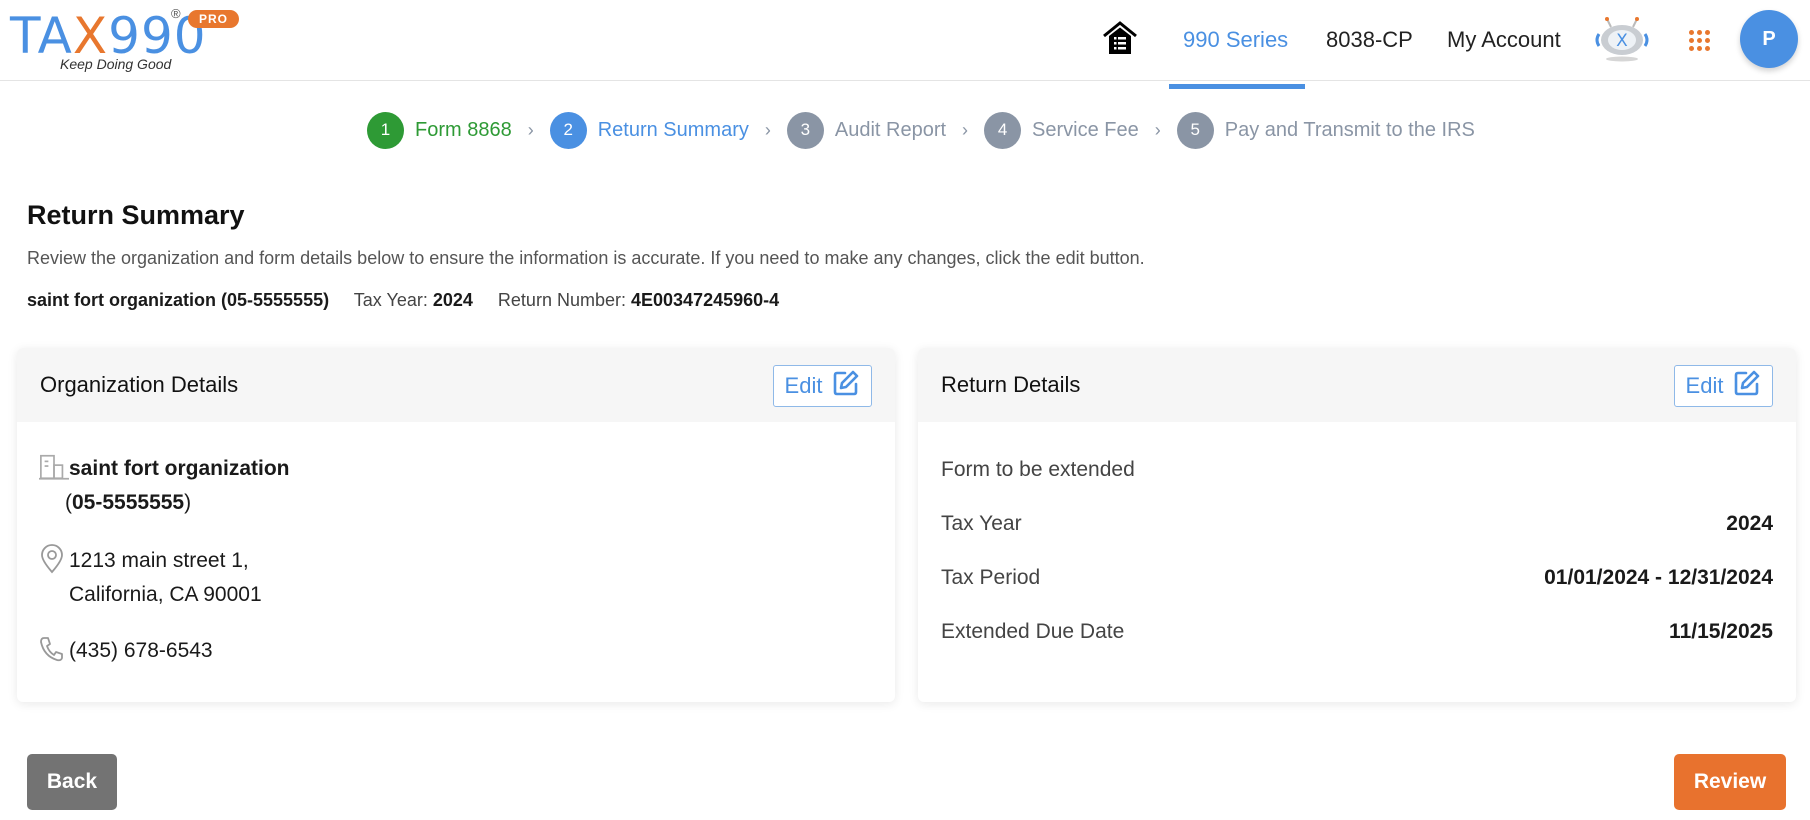  Describe the element at coordinates (1349, 129) in the screenshot. I see `step-label: Pay and Transmit to the IRS` at that location.